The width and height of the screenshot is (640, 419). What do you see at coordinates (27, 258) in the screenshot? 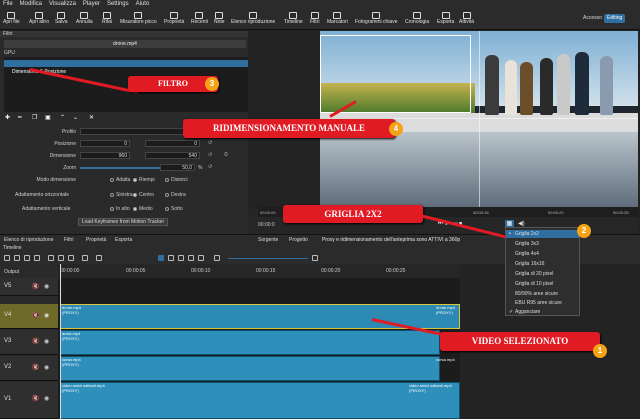
I see `copy-icon` at bounding box center [27, 258].